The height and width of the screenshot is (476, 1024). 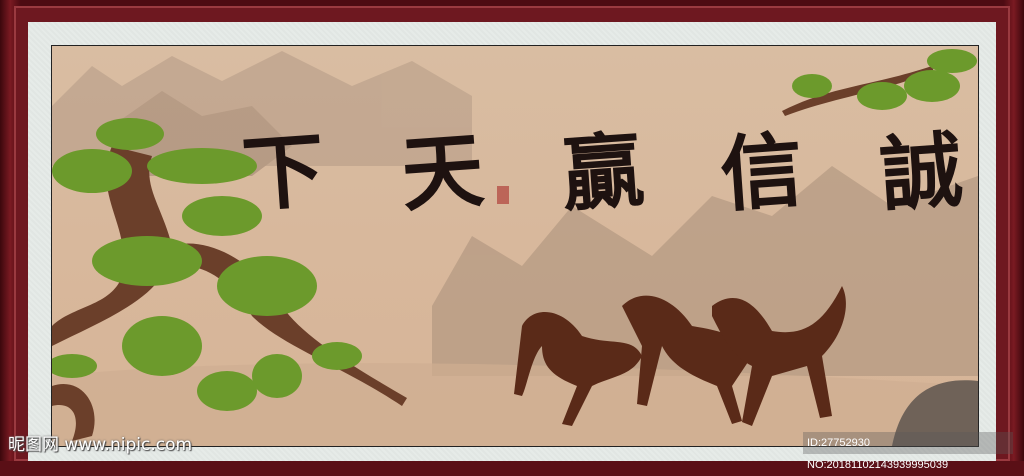 What do you see at coordinates (443, 173) in the screenshot?
I see `calligraphy-char: 天` at bounding box center [443, 173].